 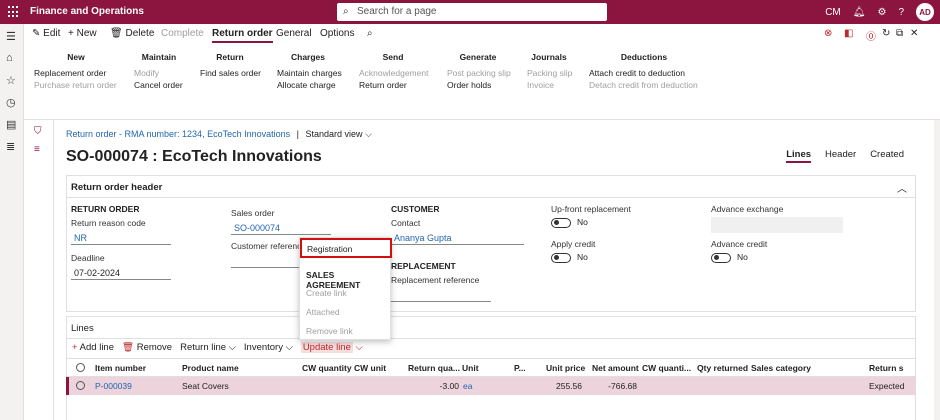 I want to click on edit-button: ✎ Edit, so click(x=46, y=33).